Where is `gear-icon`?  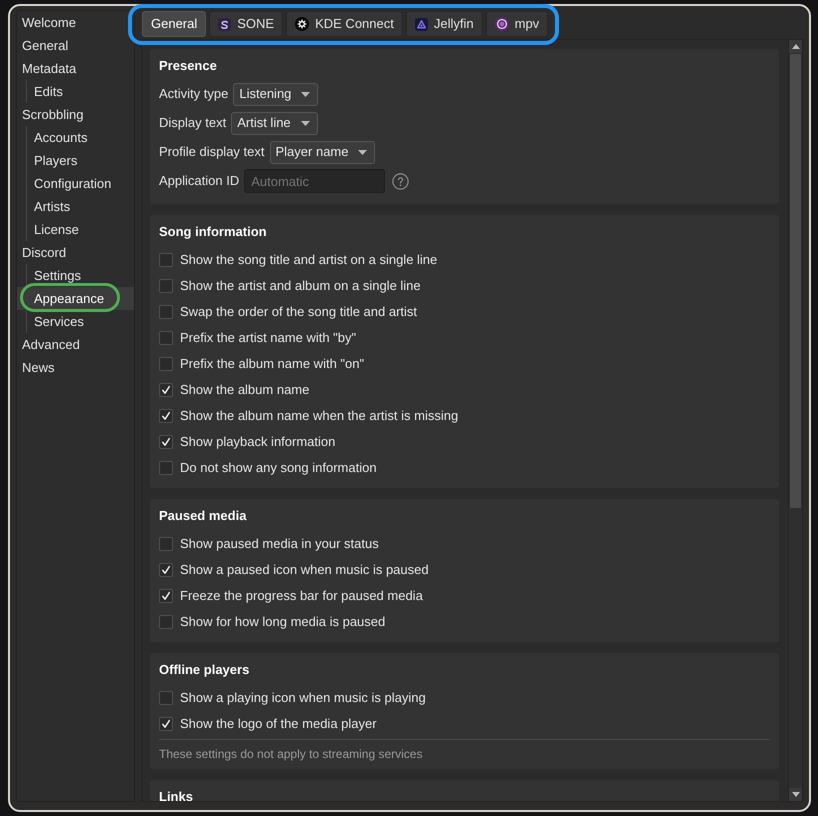 gear-icon is located at coordinates (302, 24).